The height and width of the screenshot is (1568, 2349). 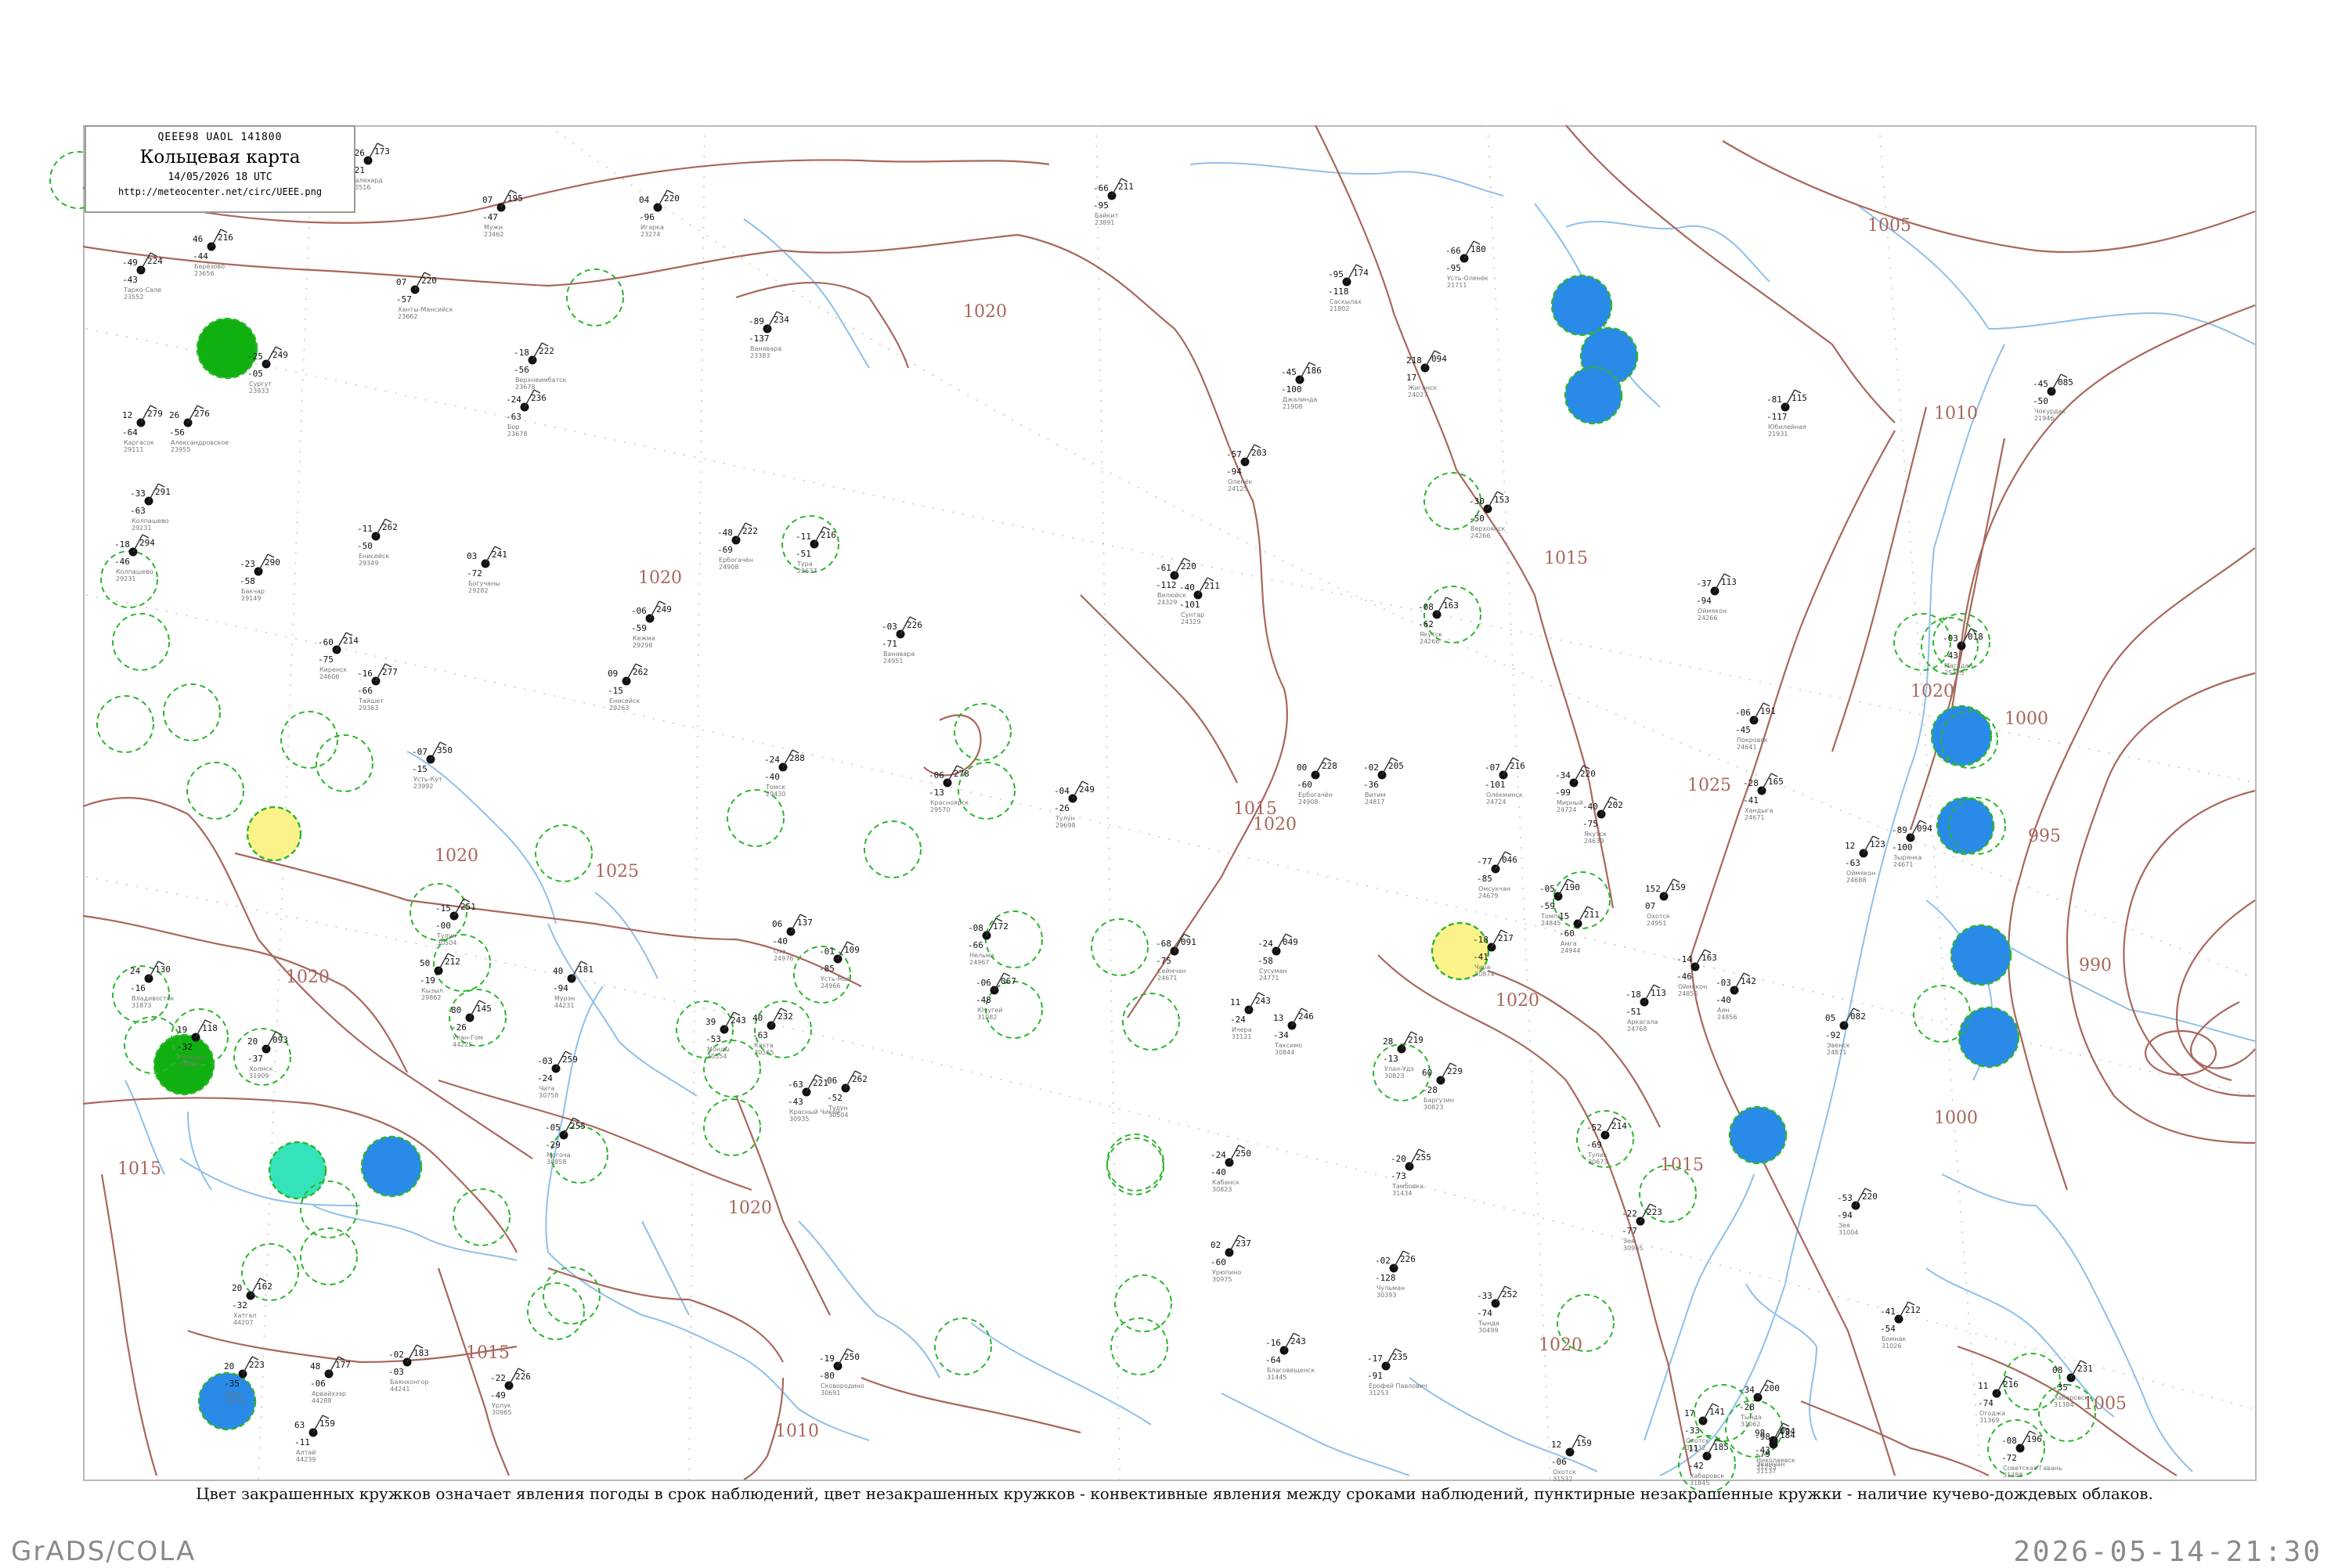 I want to click on station-plot: 237 02 -60 Урюпино30975, so click(x=1231, y=1259).